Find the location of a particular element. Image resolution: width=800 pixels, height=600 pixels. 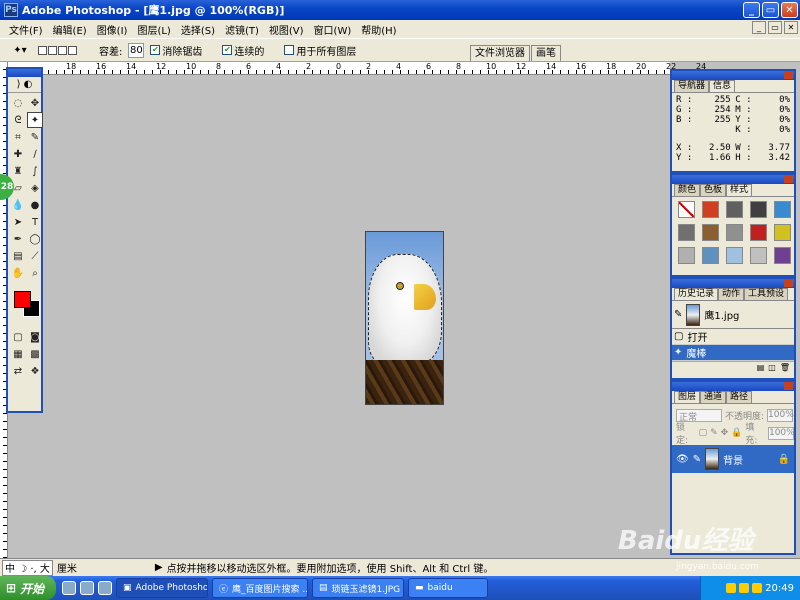

tab-channels: 通道 is located at coordinates (713, 397).